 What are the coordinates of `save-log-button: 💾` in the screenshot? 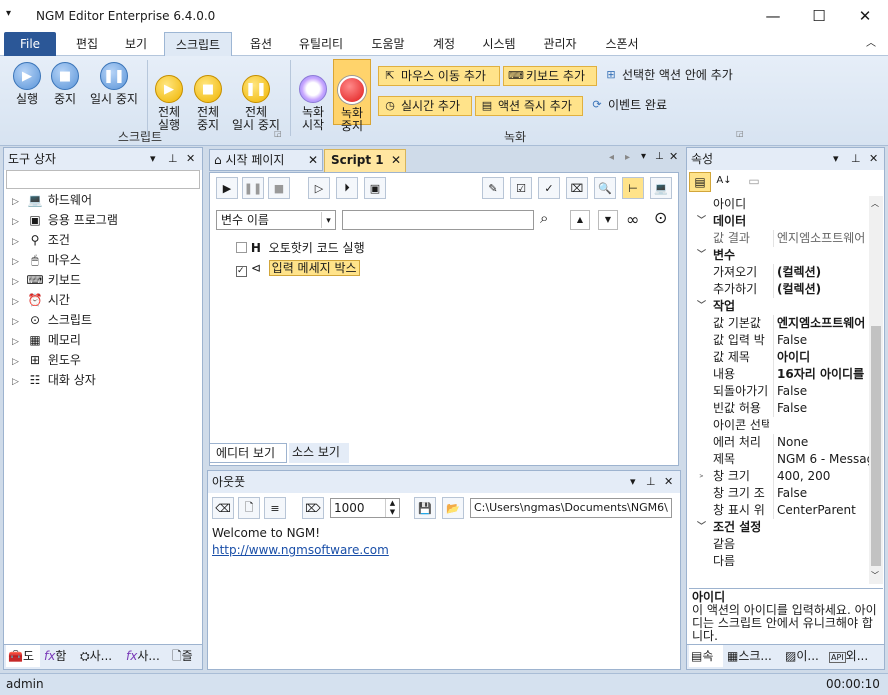 It's located at (425, 508).